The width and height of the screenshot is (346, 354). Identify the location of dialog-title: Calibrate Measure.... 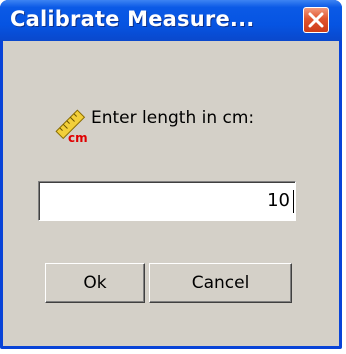
(132, 19).